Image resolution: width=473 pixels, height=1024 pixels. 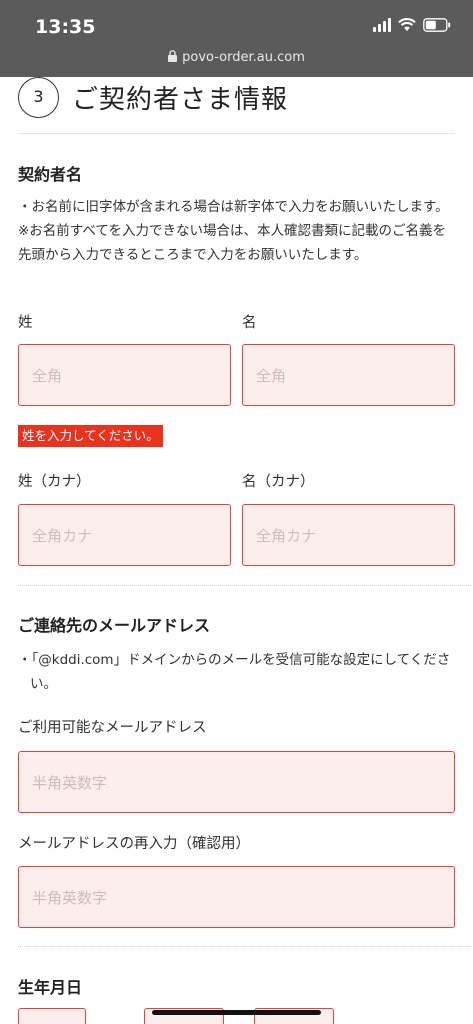 I want to click on battery-icon, so click(x=437, y=25).